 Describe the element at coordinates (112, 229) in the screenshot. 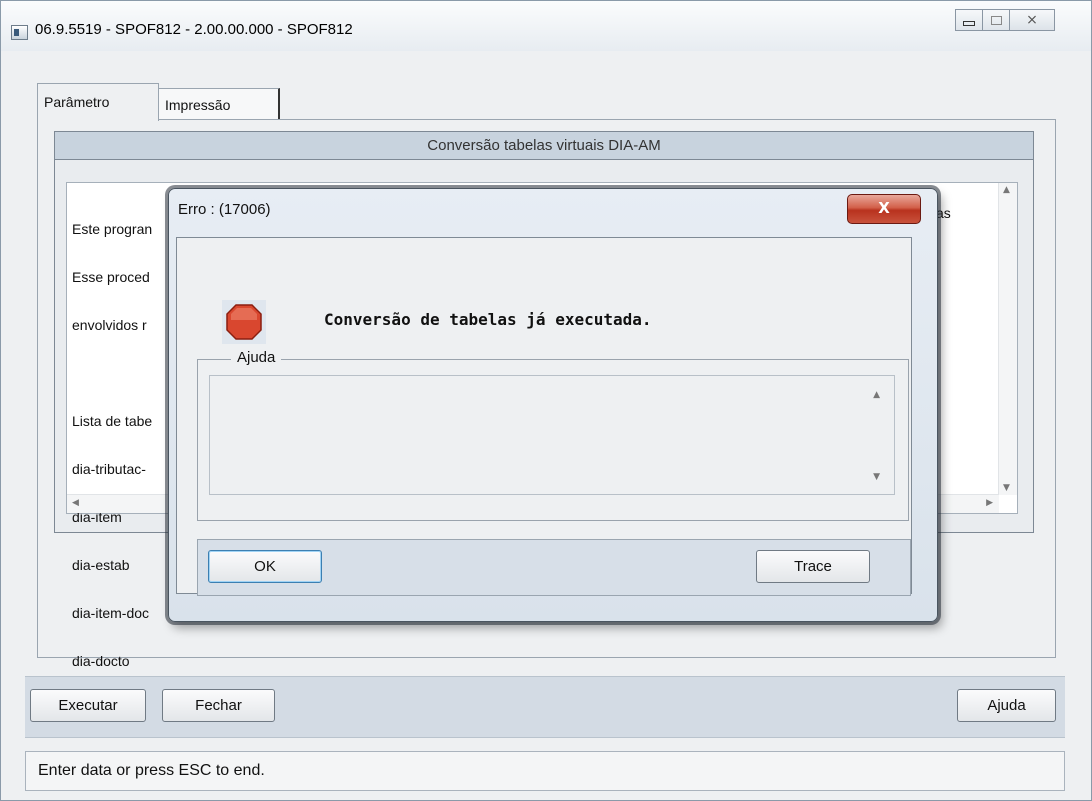

I see `text-line: Este progran` at that location.